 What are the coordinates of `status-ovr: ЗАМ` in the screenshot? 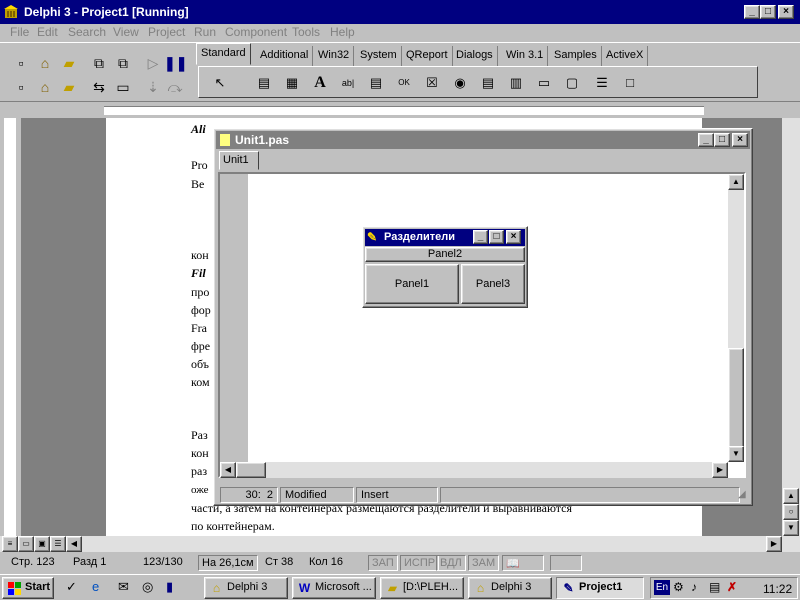 It's located at (484, 563).